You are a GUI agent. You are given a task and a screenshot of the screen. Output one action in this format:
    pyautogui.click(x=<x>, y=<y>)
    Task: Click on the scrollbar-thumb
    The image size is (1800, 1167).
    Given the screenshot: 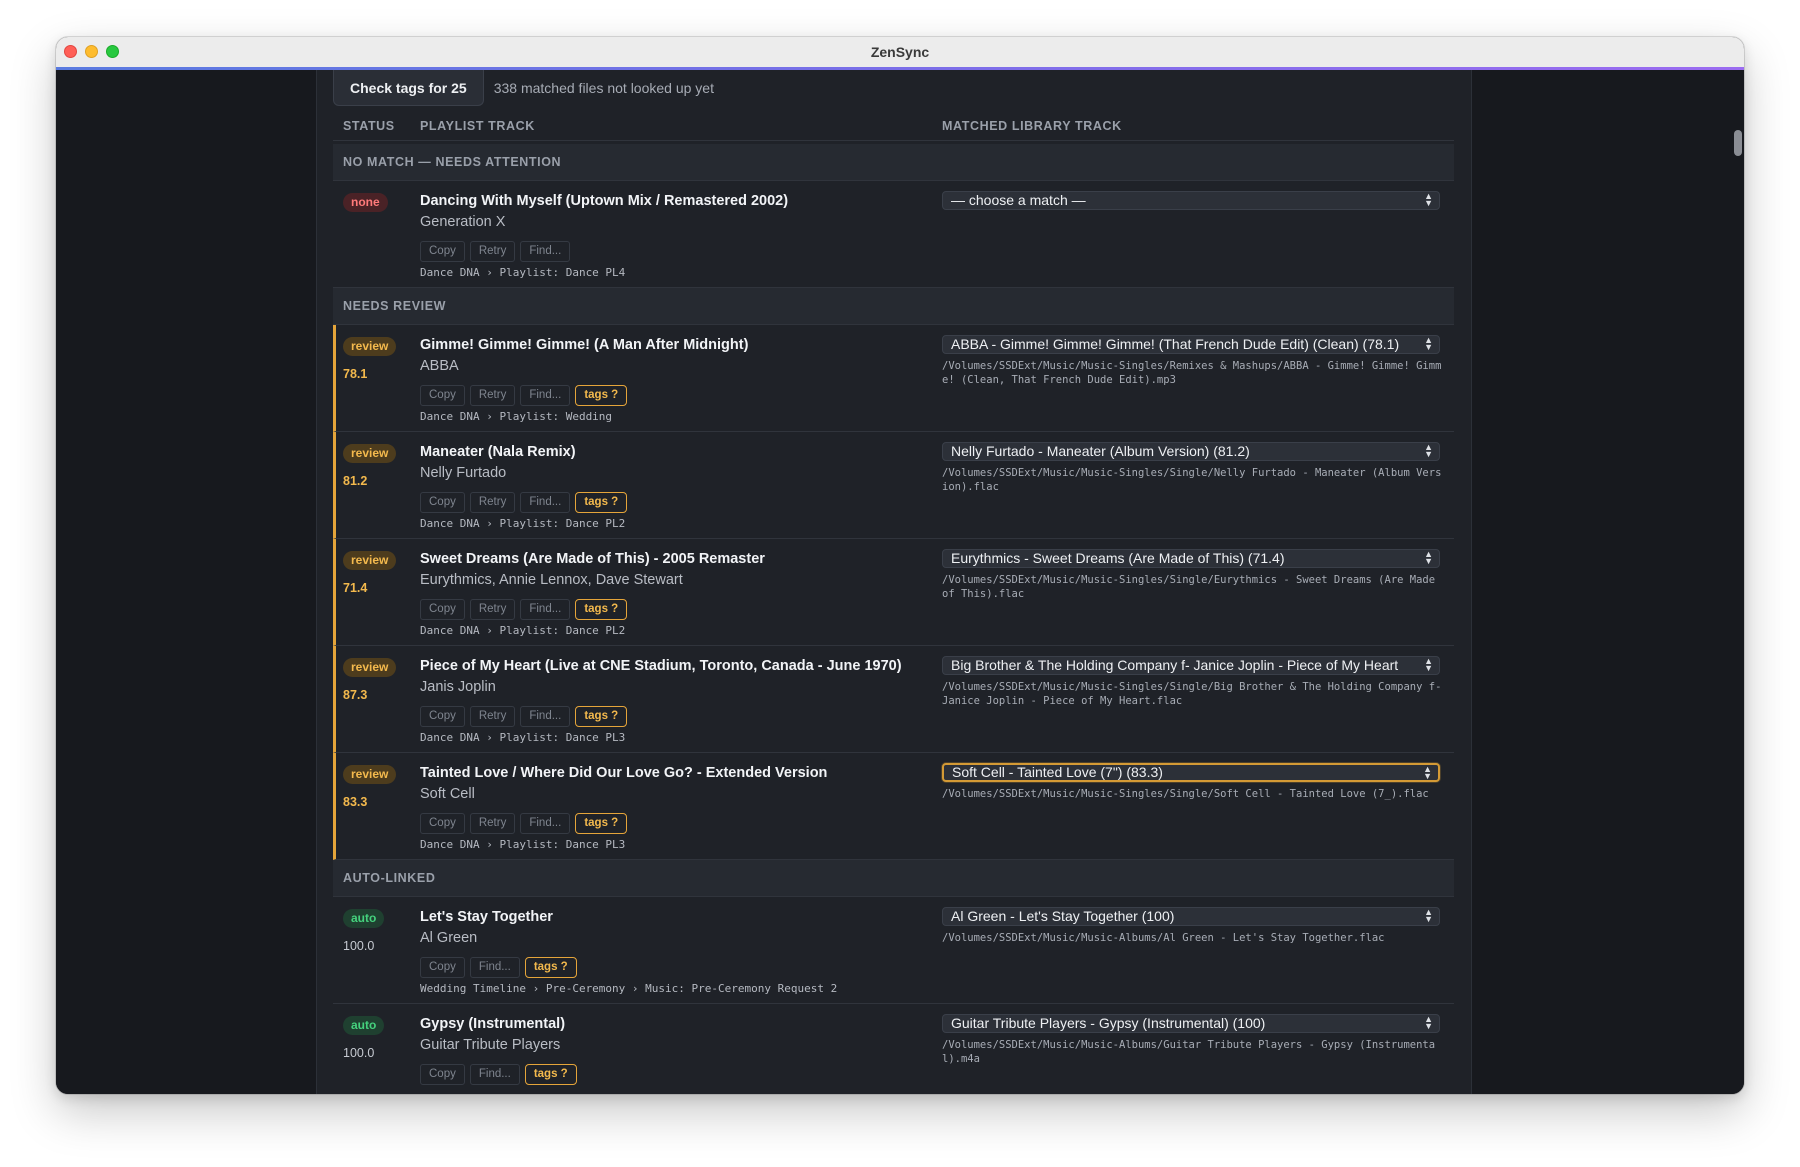 What is the action you would take?
    pyautogui.click(x=1738, y=143)
    